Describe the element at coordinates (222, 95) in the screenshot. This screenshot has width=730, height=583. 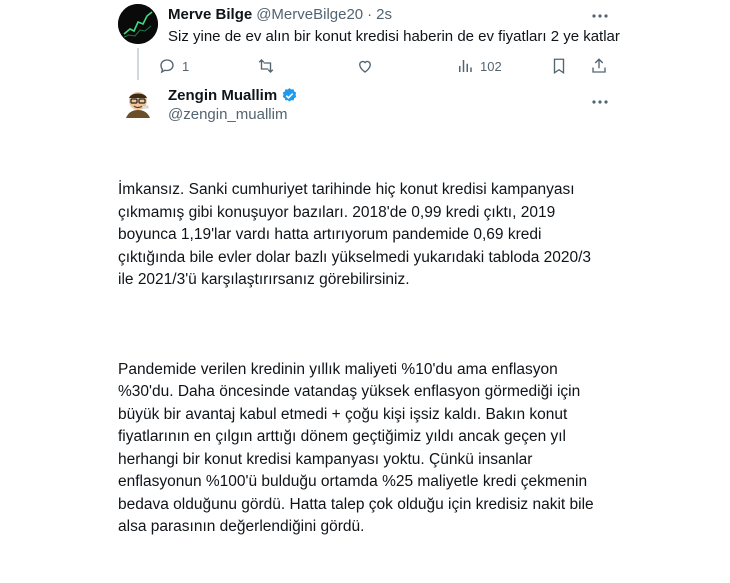
I see `author-name: Zengin Muallim` at that location.